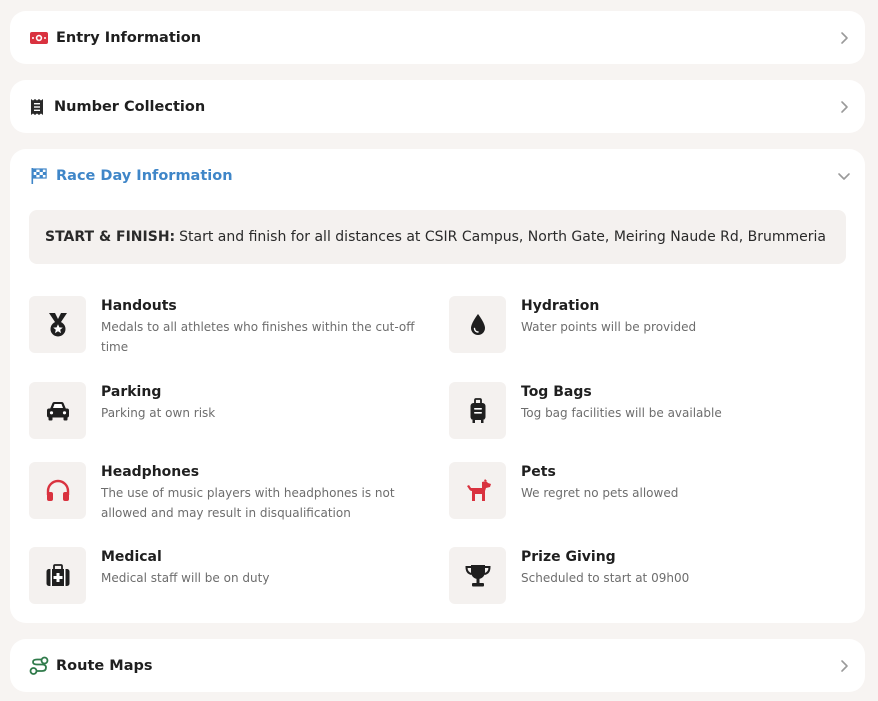 The image size is (878, 701). What do you see at coordinates (57, 575) in the screenshot?
I see `medical-kit-icon` at bounding box center [57, 575].